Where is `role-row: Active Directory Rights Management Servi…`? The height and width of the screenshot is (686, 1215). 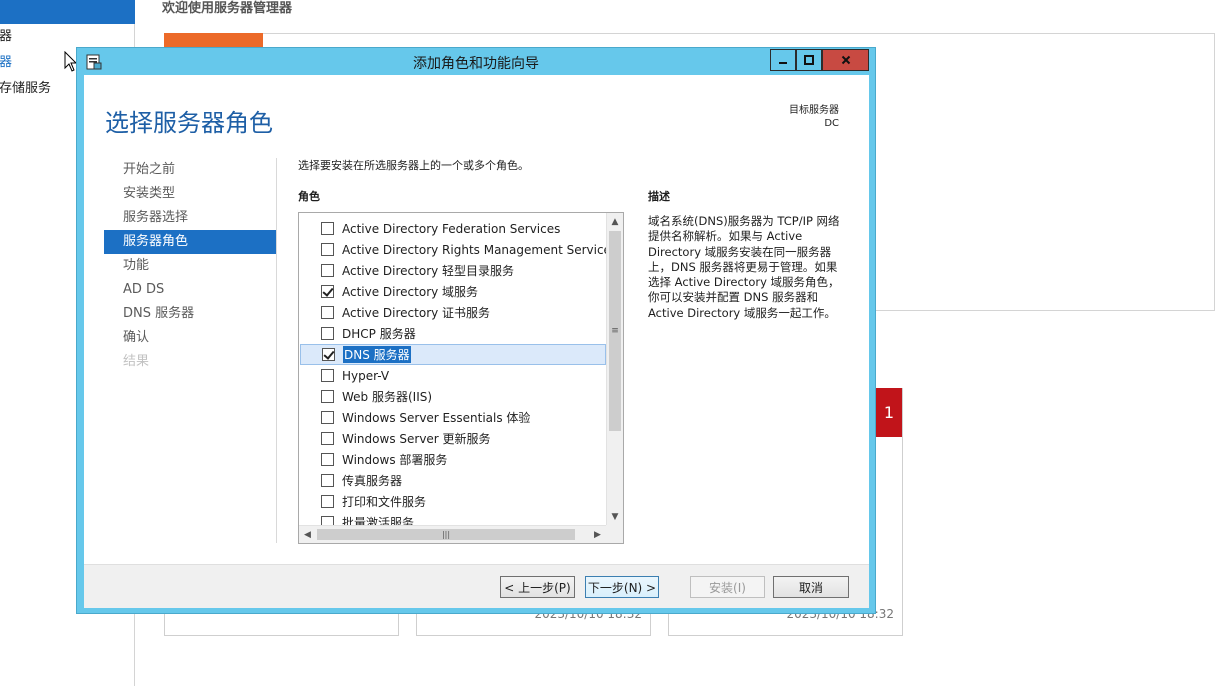 role-row: Active Directory Rights Management Servi… is located at coordinates (453, 249).